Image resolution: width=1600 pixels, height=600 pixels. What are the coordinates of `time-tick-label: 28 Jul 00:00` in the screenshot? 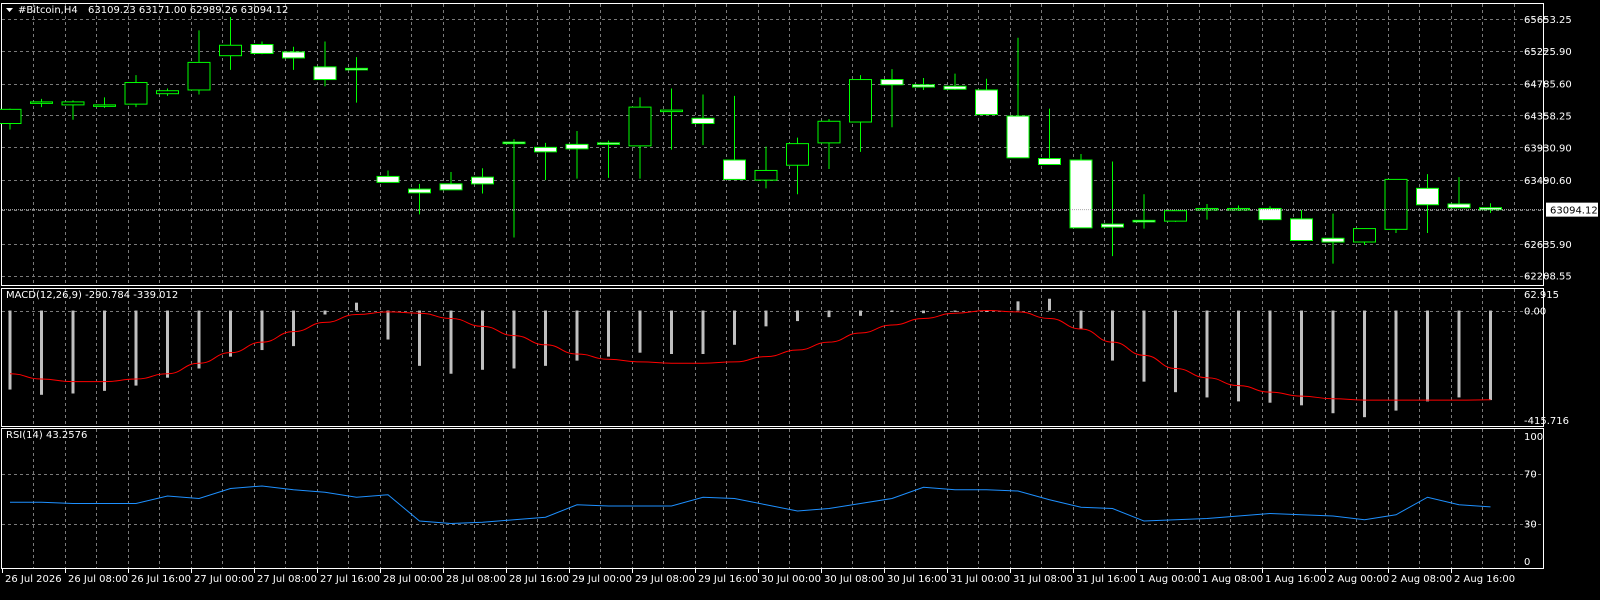 It's located at (413, 579).